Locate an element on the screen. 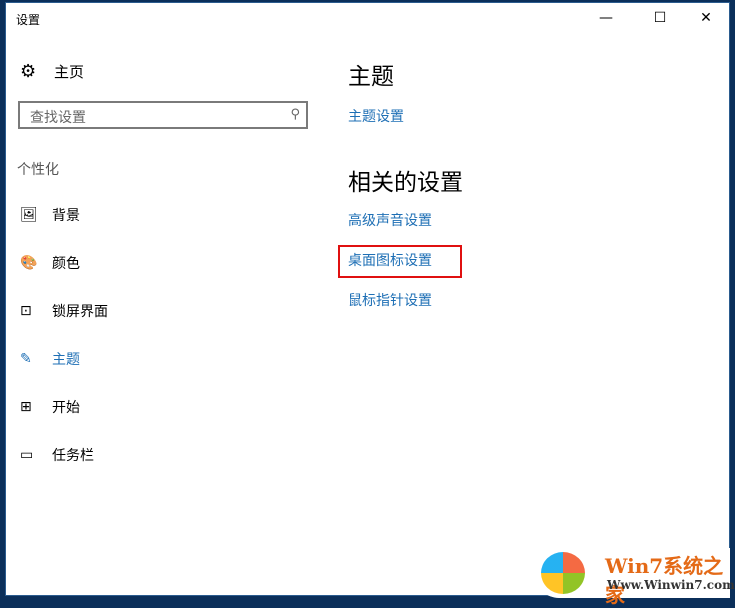 Image resolution: width=735 pixels, height=608 pixels. mouse-pointer-settings-link: 鼠标指针设置 is located at coordinates (390, 300).